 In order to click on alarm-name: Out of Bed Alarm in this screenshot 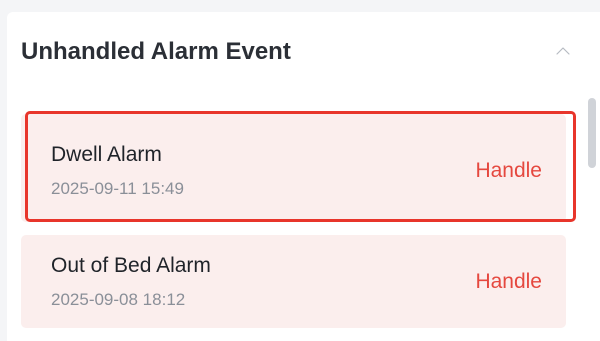, I will do `click(131, 265)`.